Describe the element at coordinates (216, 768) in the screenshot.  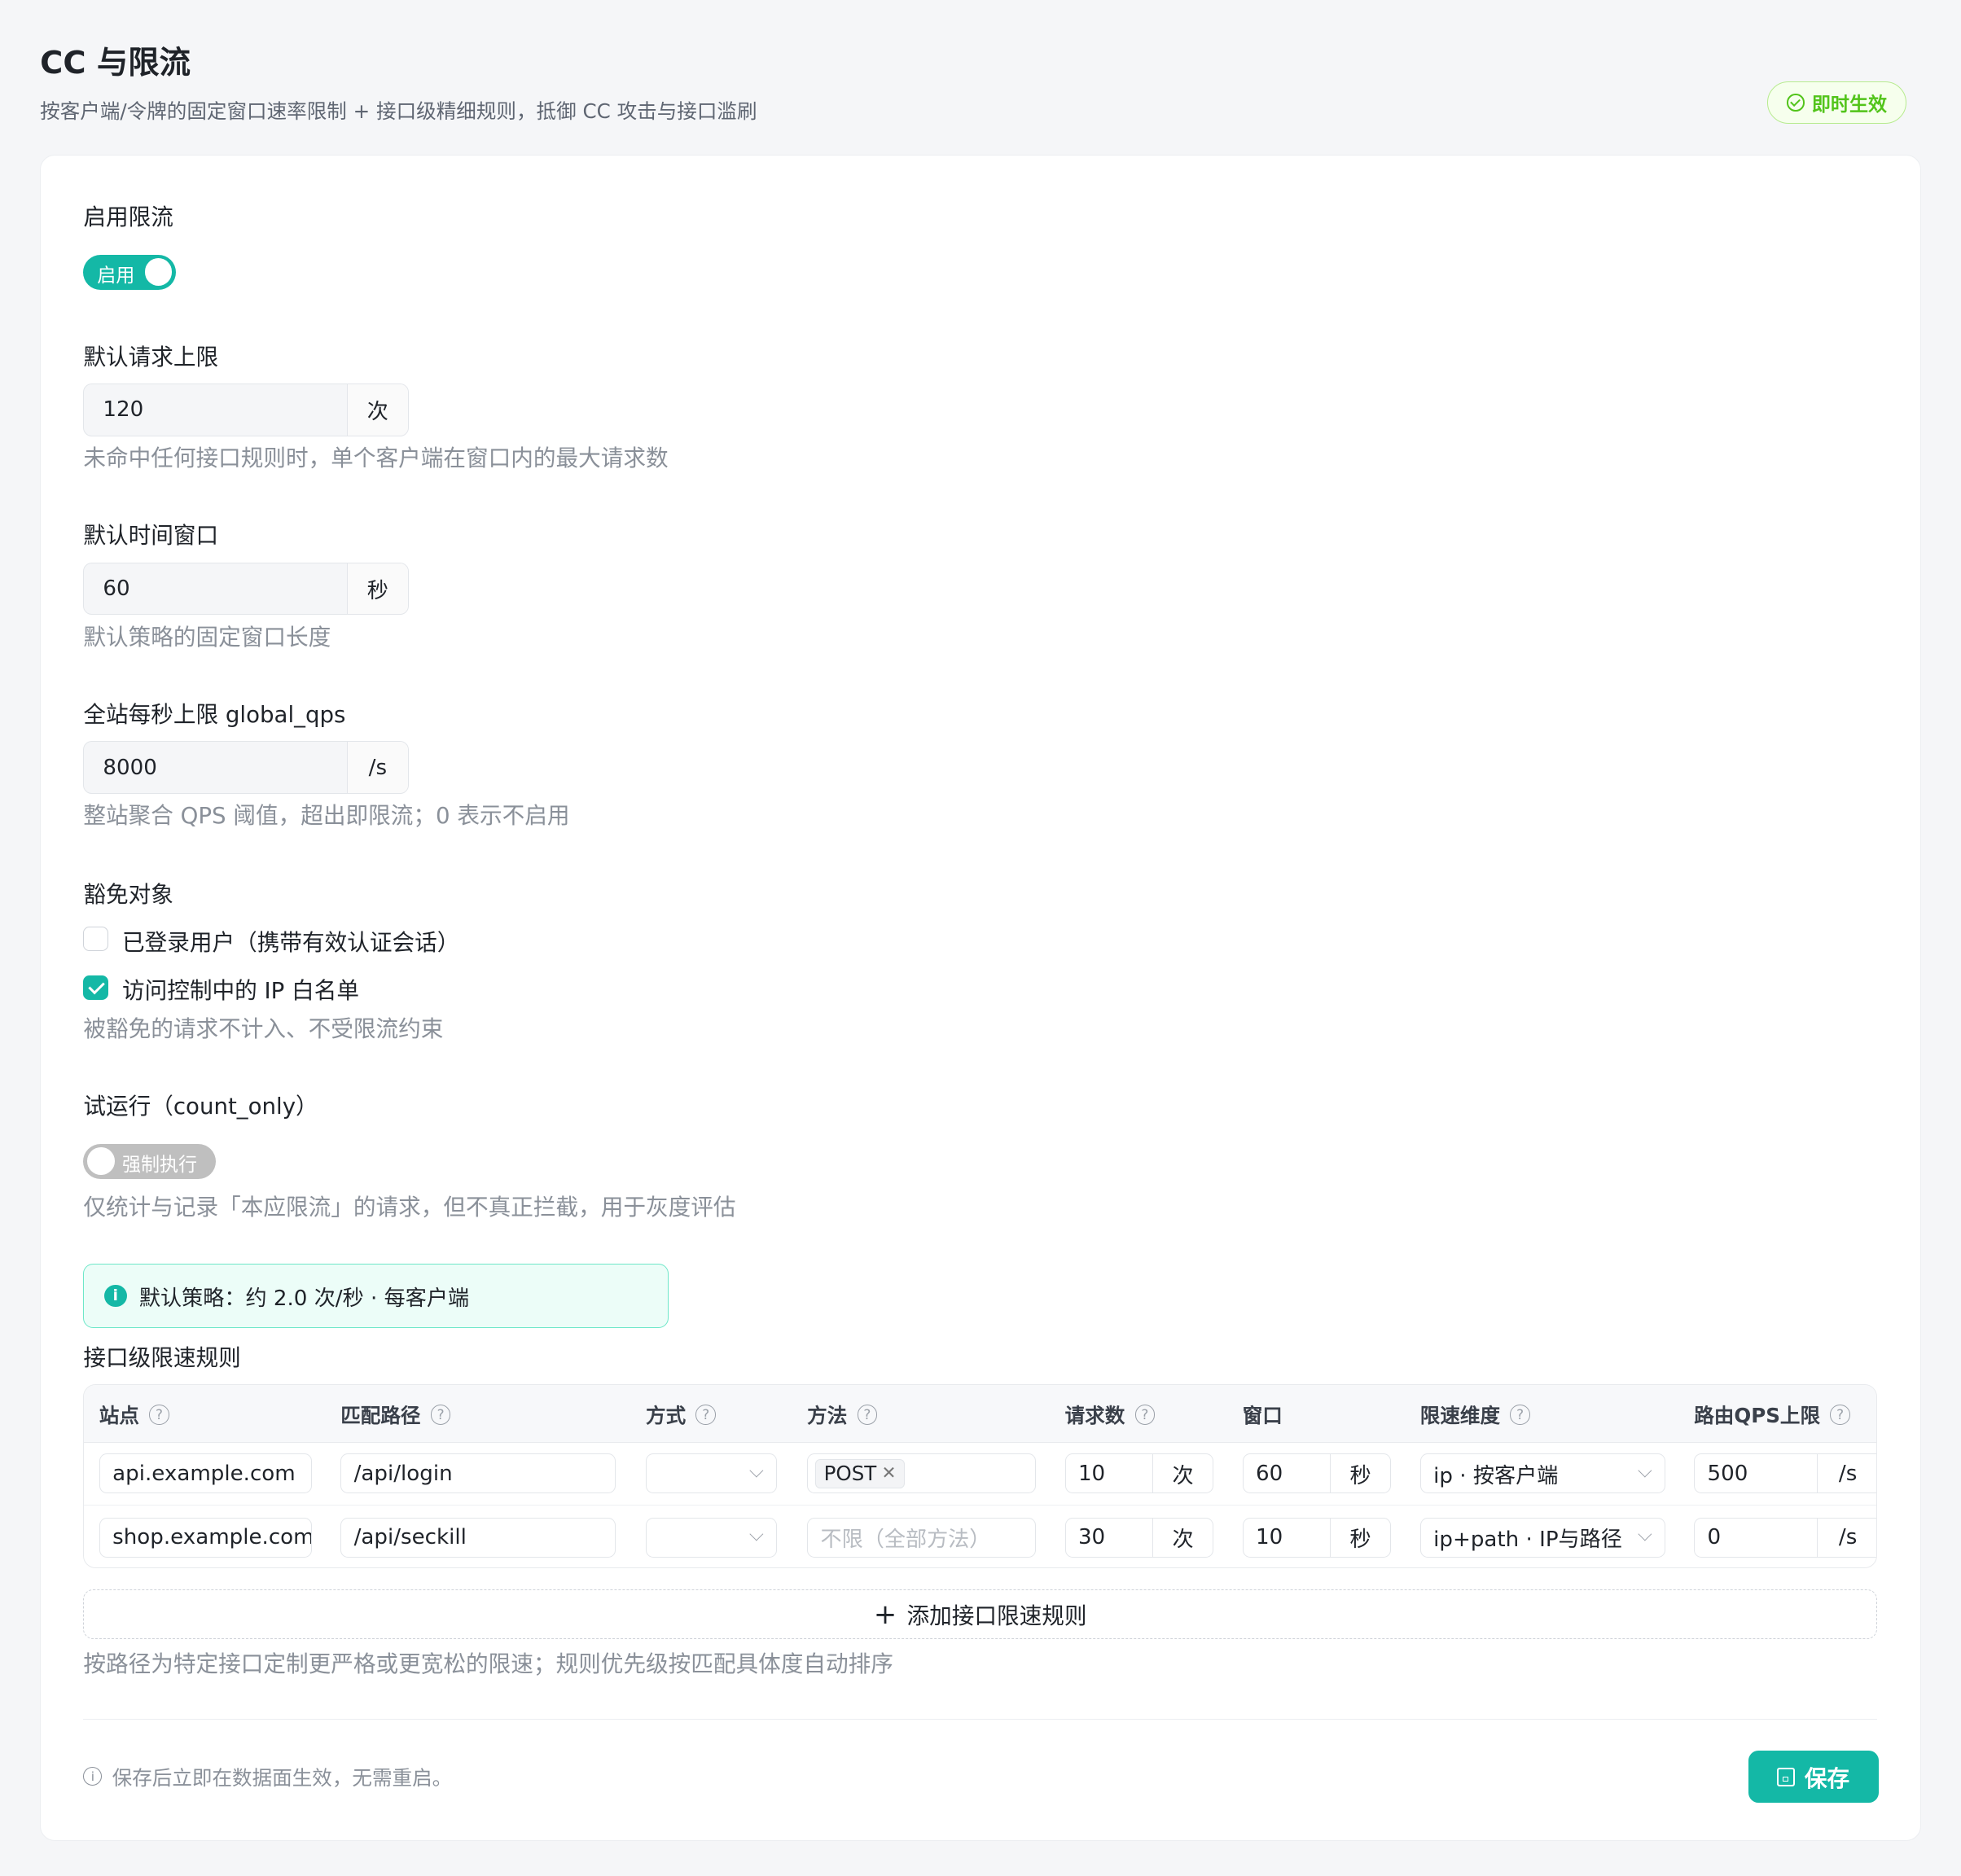
I see `global-qps-input: 8000` at that location.